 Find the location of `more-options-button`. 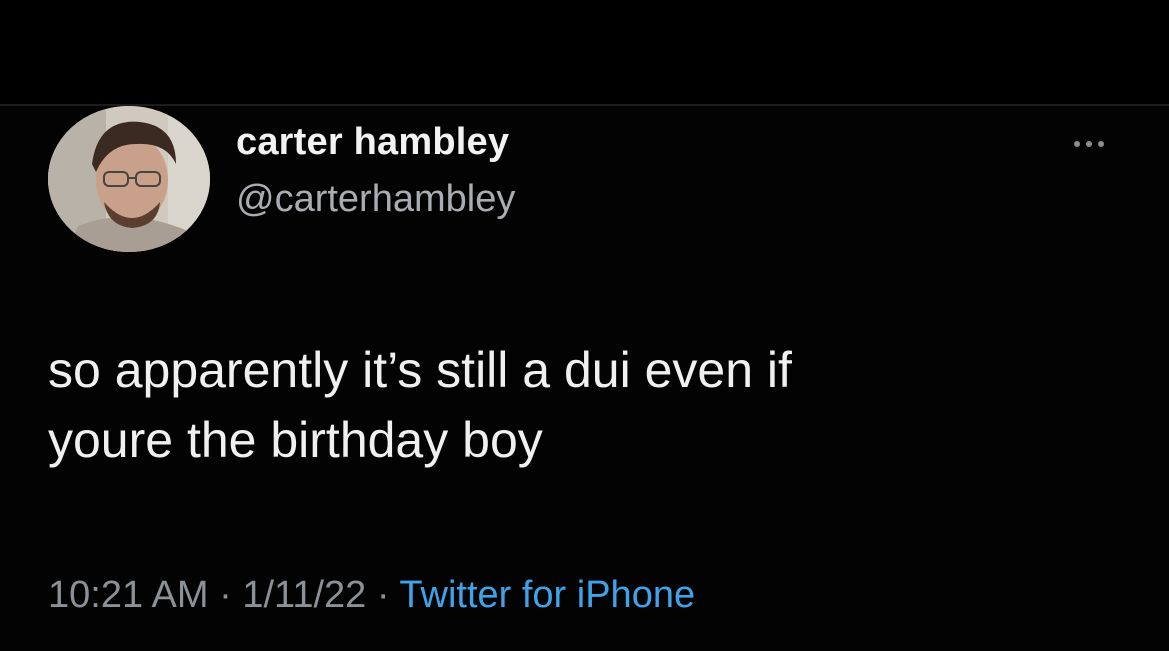

more-options-button is located at coordinates (1089, 144).